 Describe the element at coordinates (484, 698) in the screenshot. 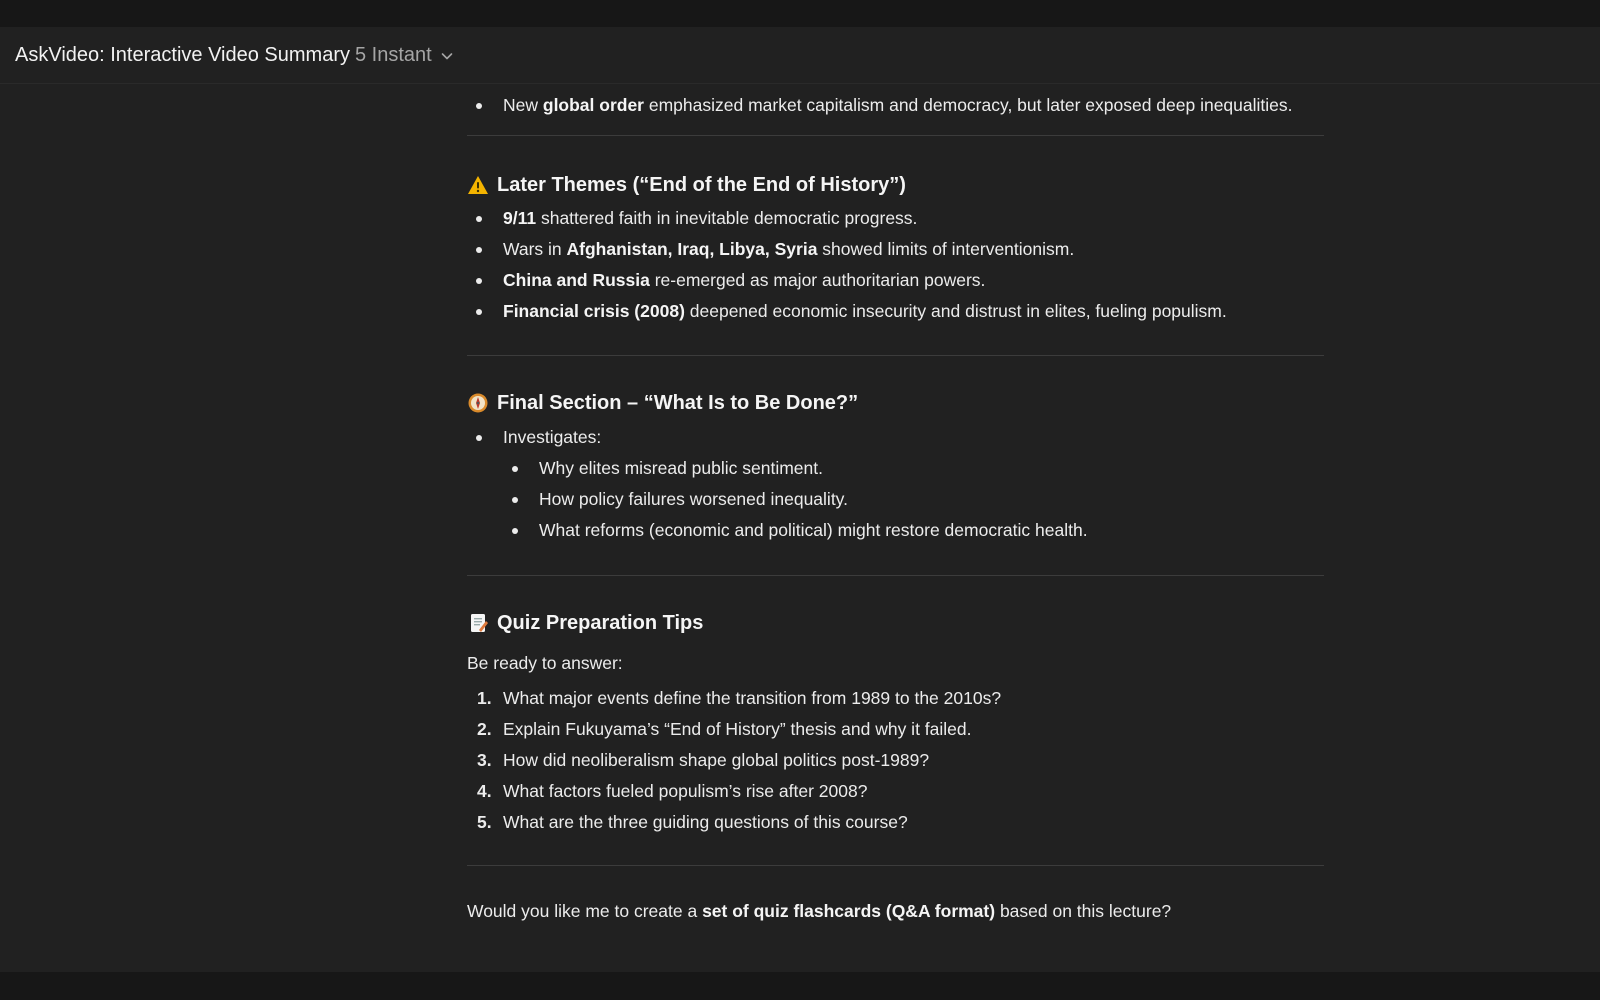

I see `list-number: 1.` at that location.